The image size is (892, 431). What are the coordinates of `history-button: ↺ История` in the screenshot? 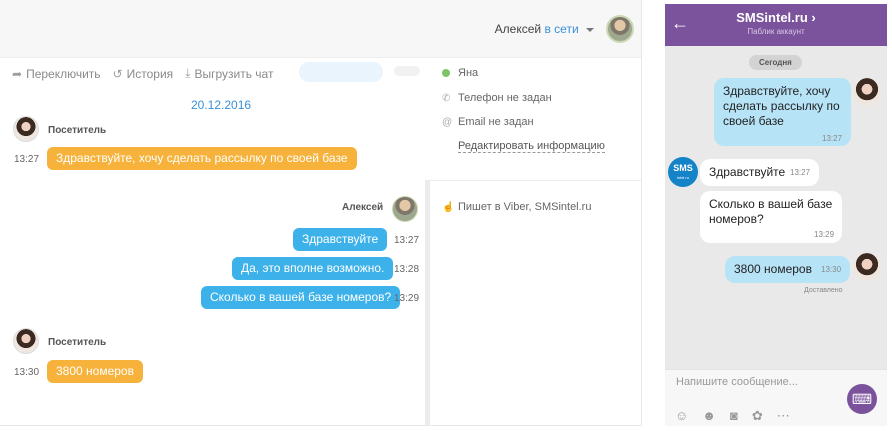 It's located at (143, 73).